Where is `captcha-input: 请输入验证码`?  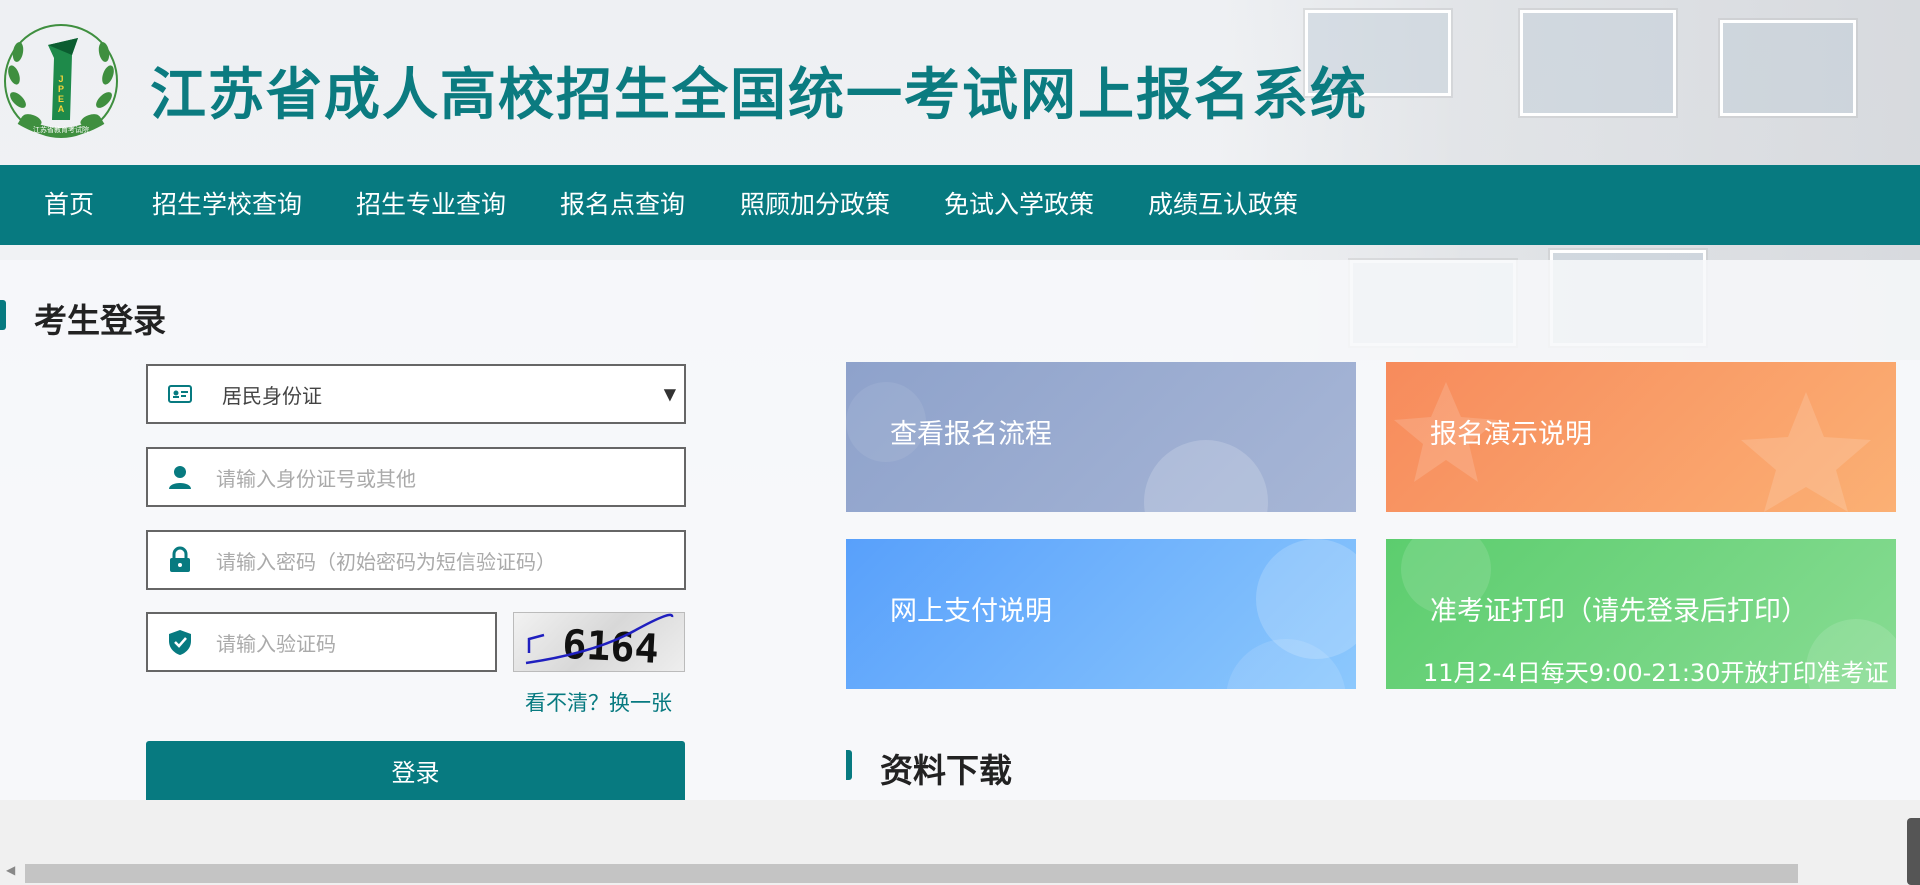 captcha-input: 请输入验证码 is located at coordinates (321, 642).